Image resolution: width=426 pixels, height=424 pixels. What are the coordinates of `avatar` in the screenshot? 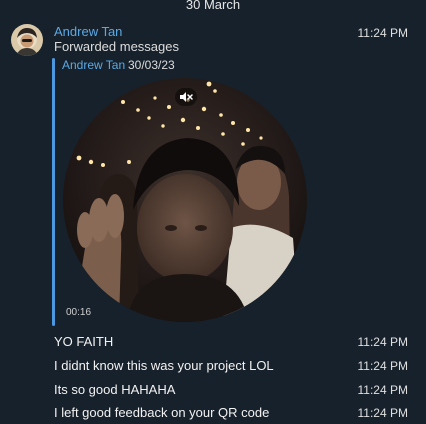 It's located at (27, 40).